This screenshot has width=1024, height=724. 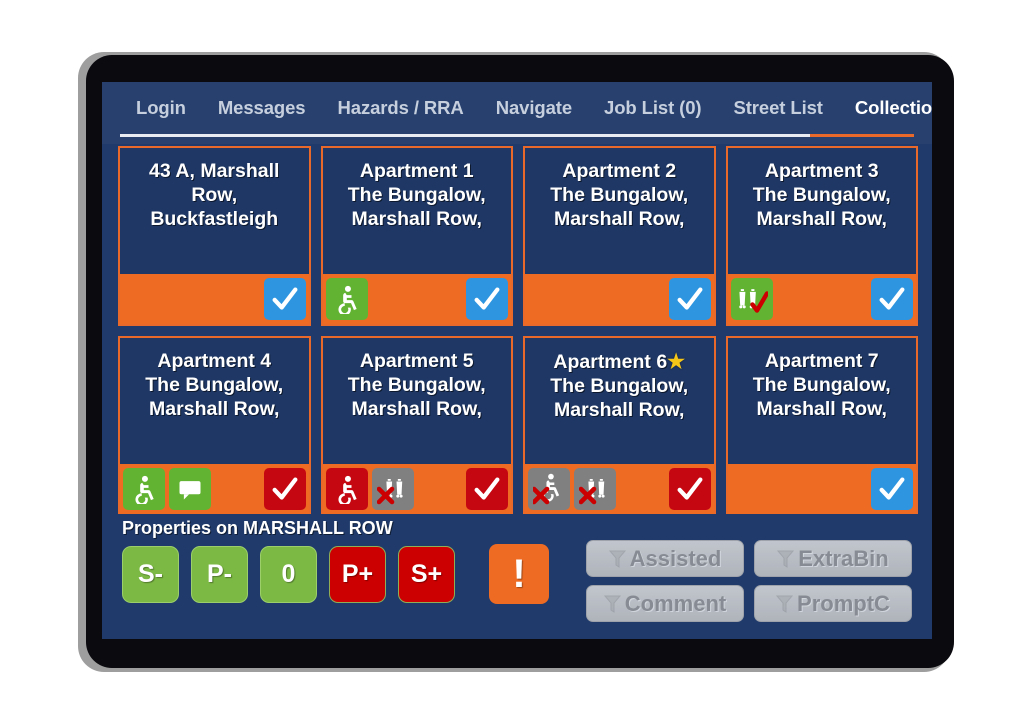 What do you see at coordinates (416, 236) in the screenshot?
I see `property-card: Apartment 1 The Bungalow, Marshall Row,` at bounding box center [416, 236].